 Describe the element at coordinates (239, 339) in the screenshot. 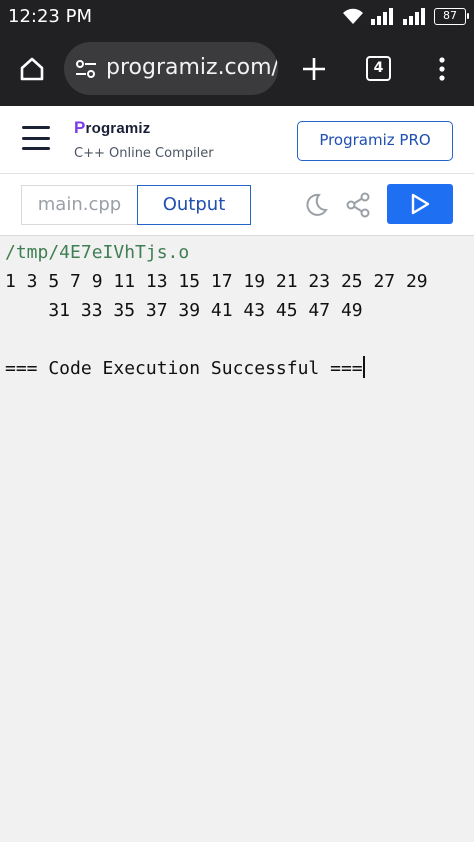

I see `output-blank-line` at that location.